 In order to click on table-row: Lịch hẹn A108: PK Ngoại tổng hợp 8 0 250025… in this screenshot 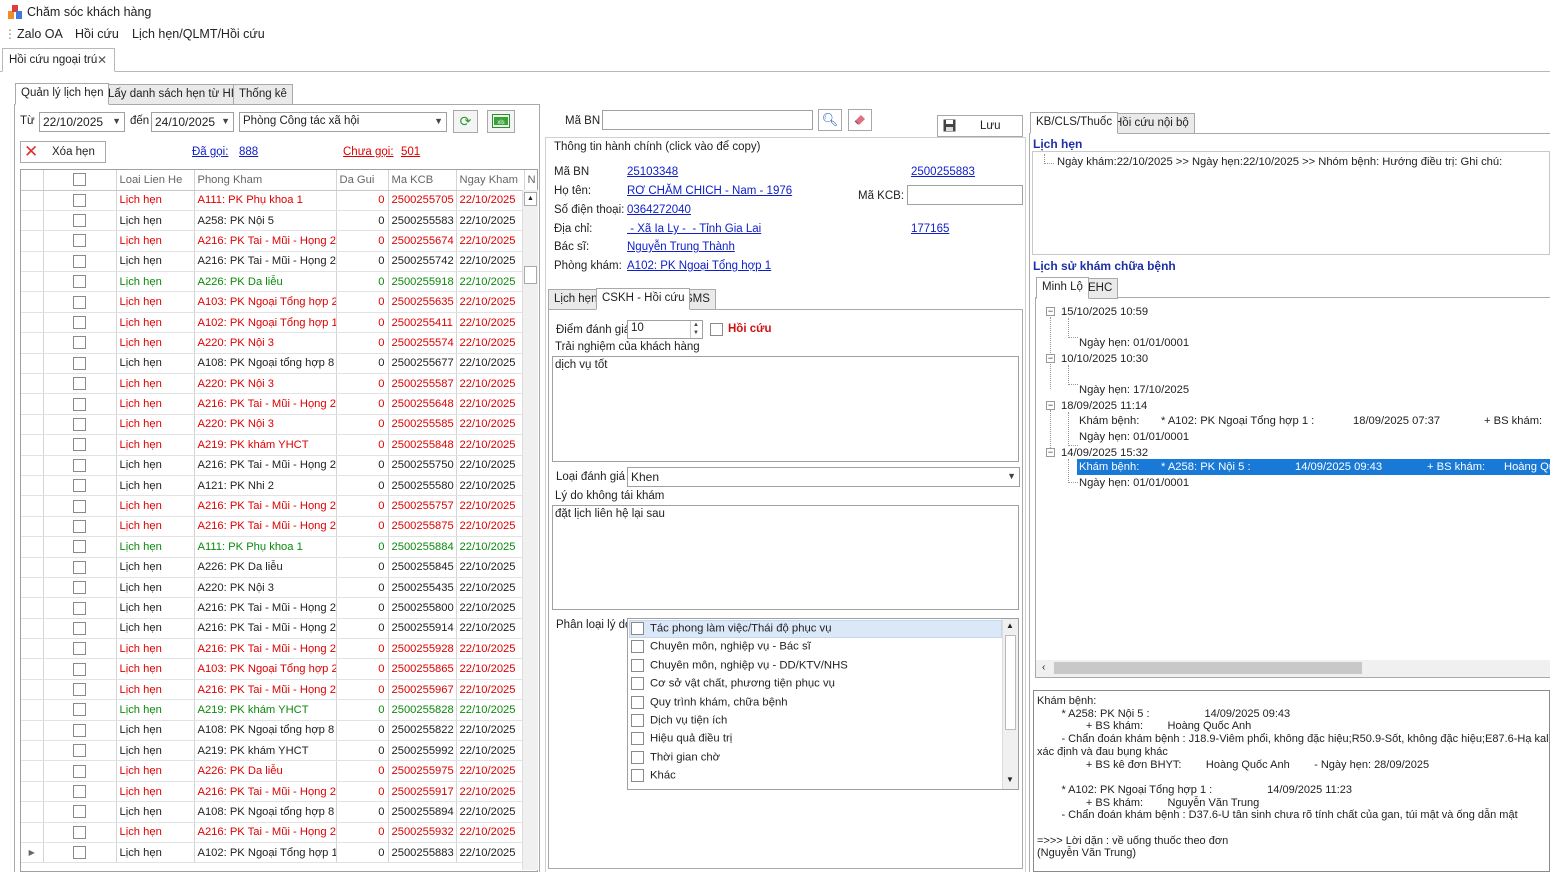, I will do `click(279, 364)`.